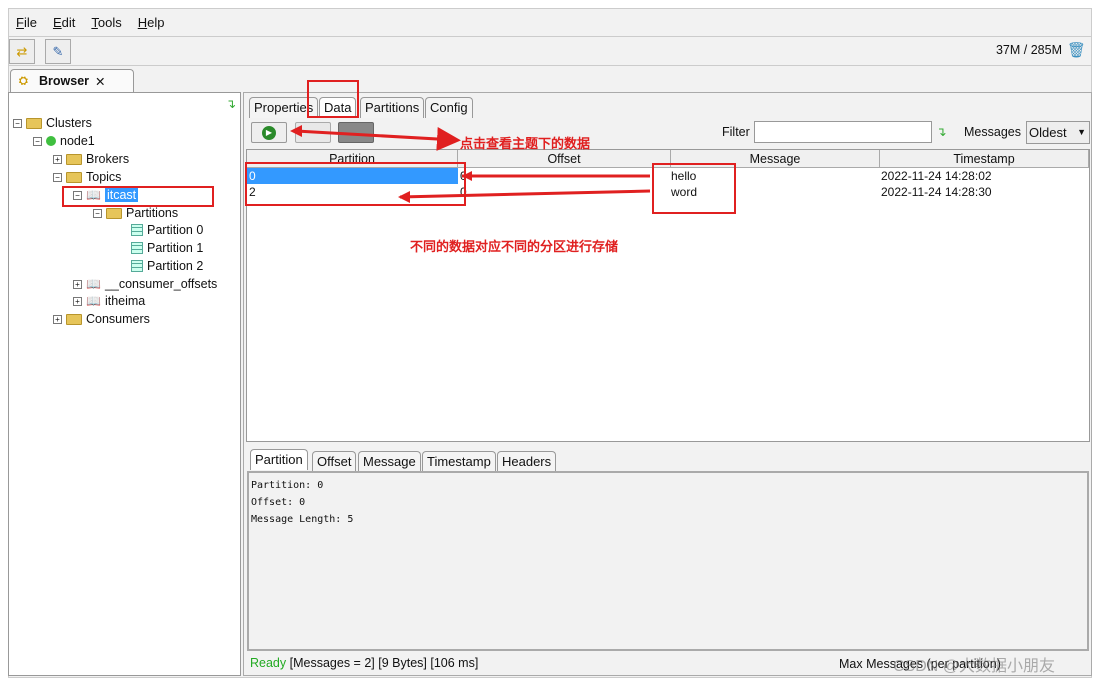  What do you see at coordinates (514, 246) in the screenshot?
I see `annotation-partition-hint: 不同的数据对应不同的分区进行存储` at bounding box center [514, 246].